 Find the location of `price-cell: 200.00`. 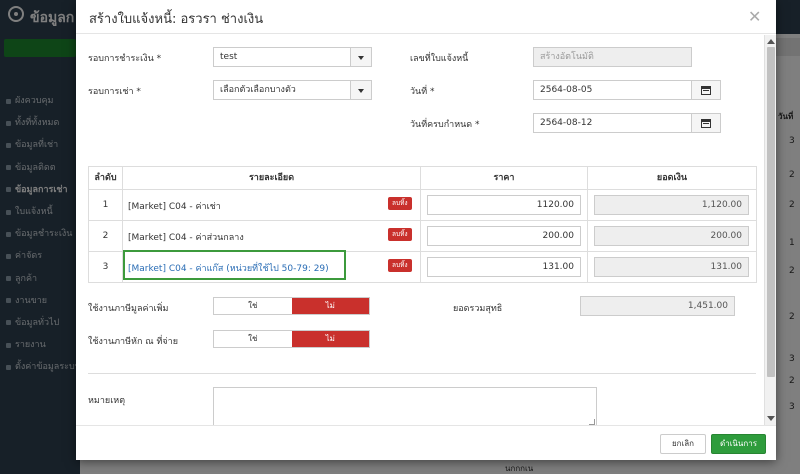

price-cell: 200.00 is located at coordinates (504, 236).